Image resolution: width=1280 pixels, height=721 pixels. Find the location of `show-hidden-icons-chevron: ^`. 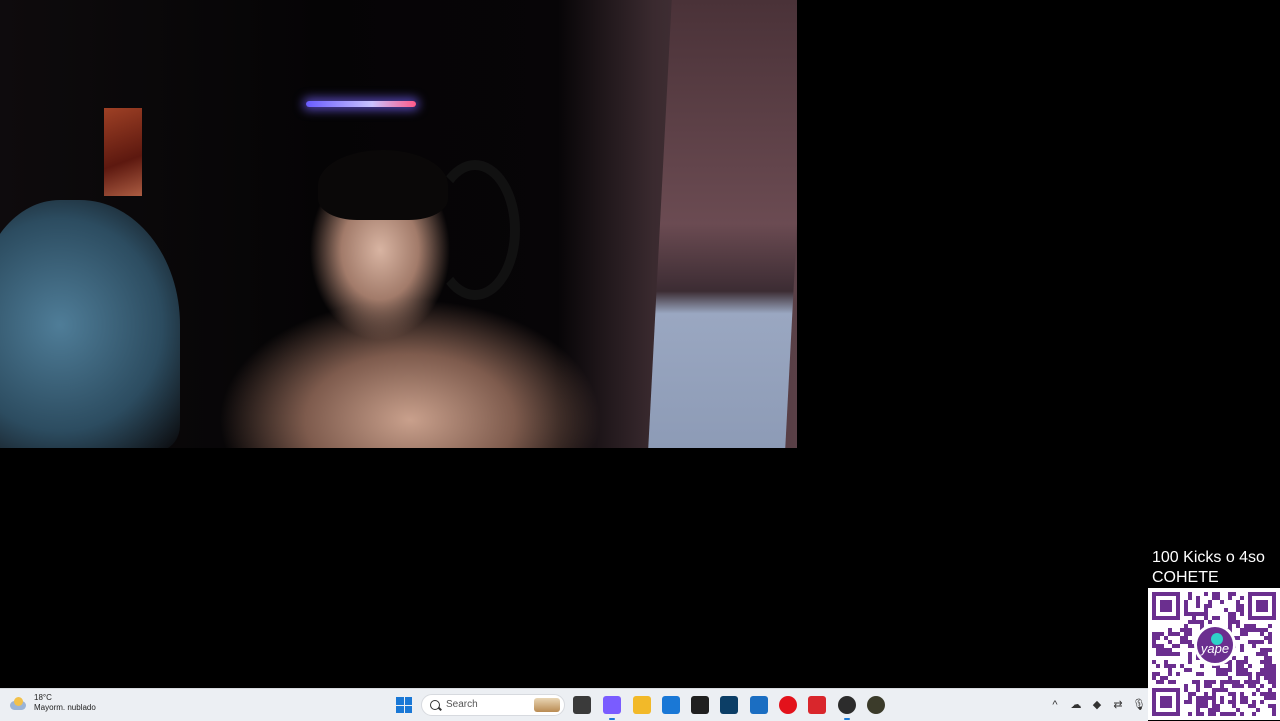

show-hidden-icons-chevron: ^ is located at coordinates (1055, 705).